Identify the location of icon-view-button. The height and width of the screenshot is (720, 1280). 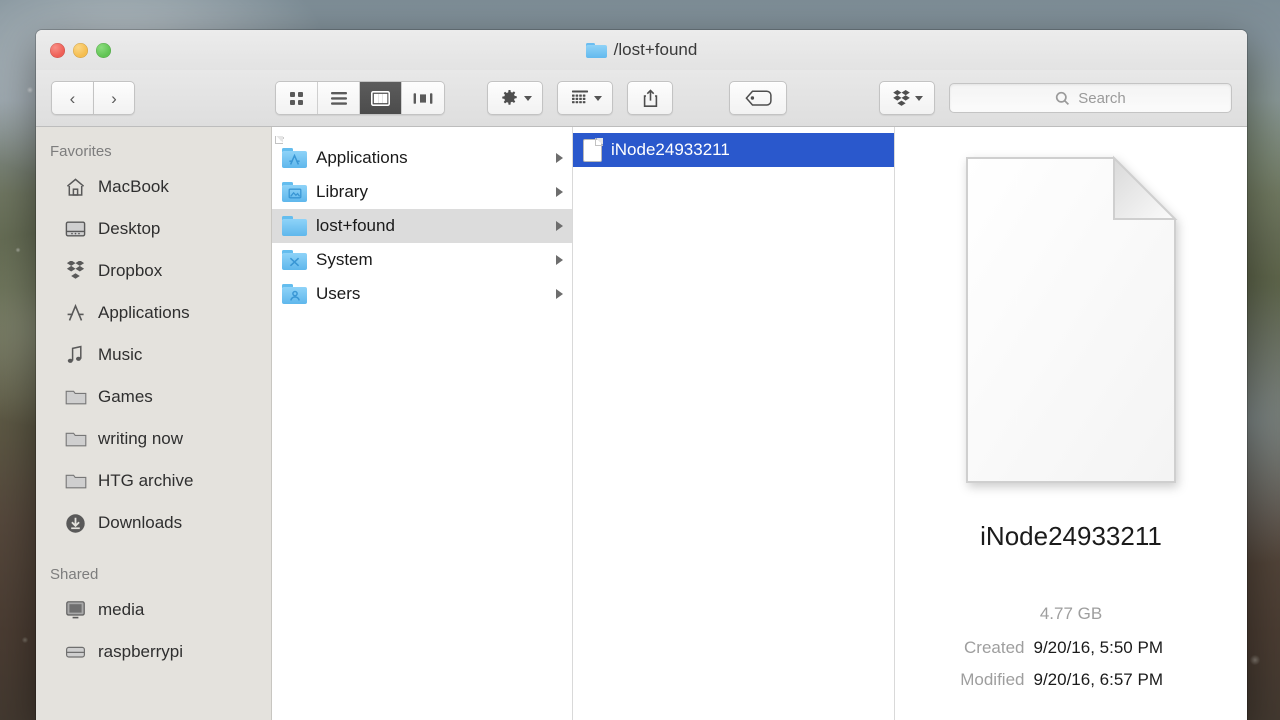
(297, 98).